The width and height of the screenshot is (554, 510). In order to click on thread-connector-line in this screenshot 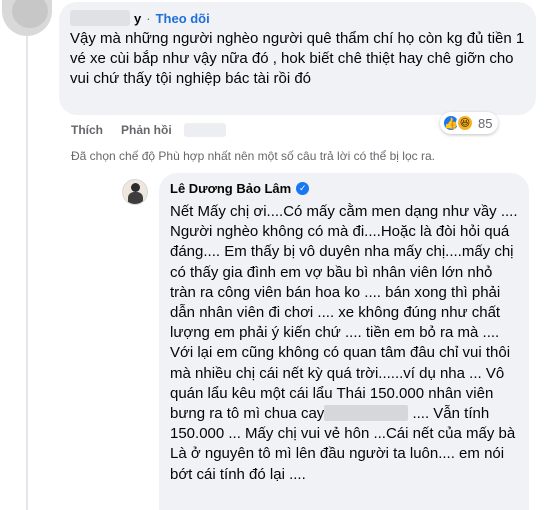, I will do `click(27, 273)`.